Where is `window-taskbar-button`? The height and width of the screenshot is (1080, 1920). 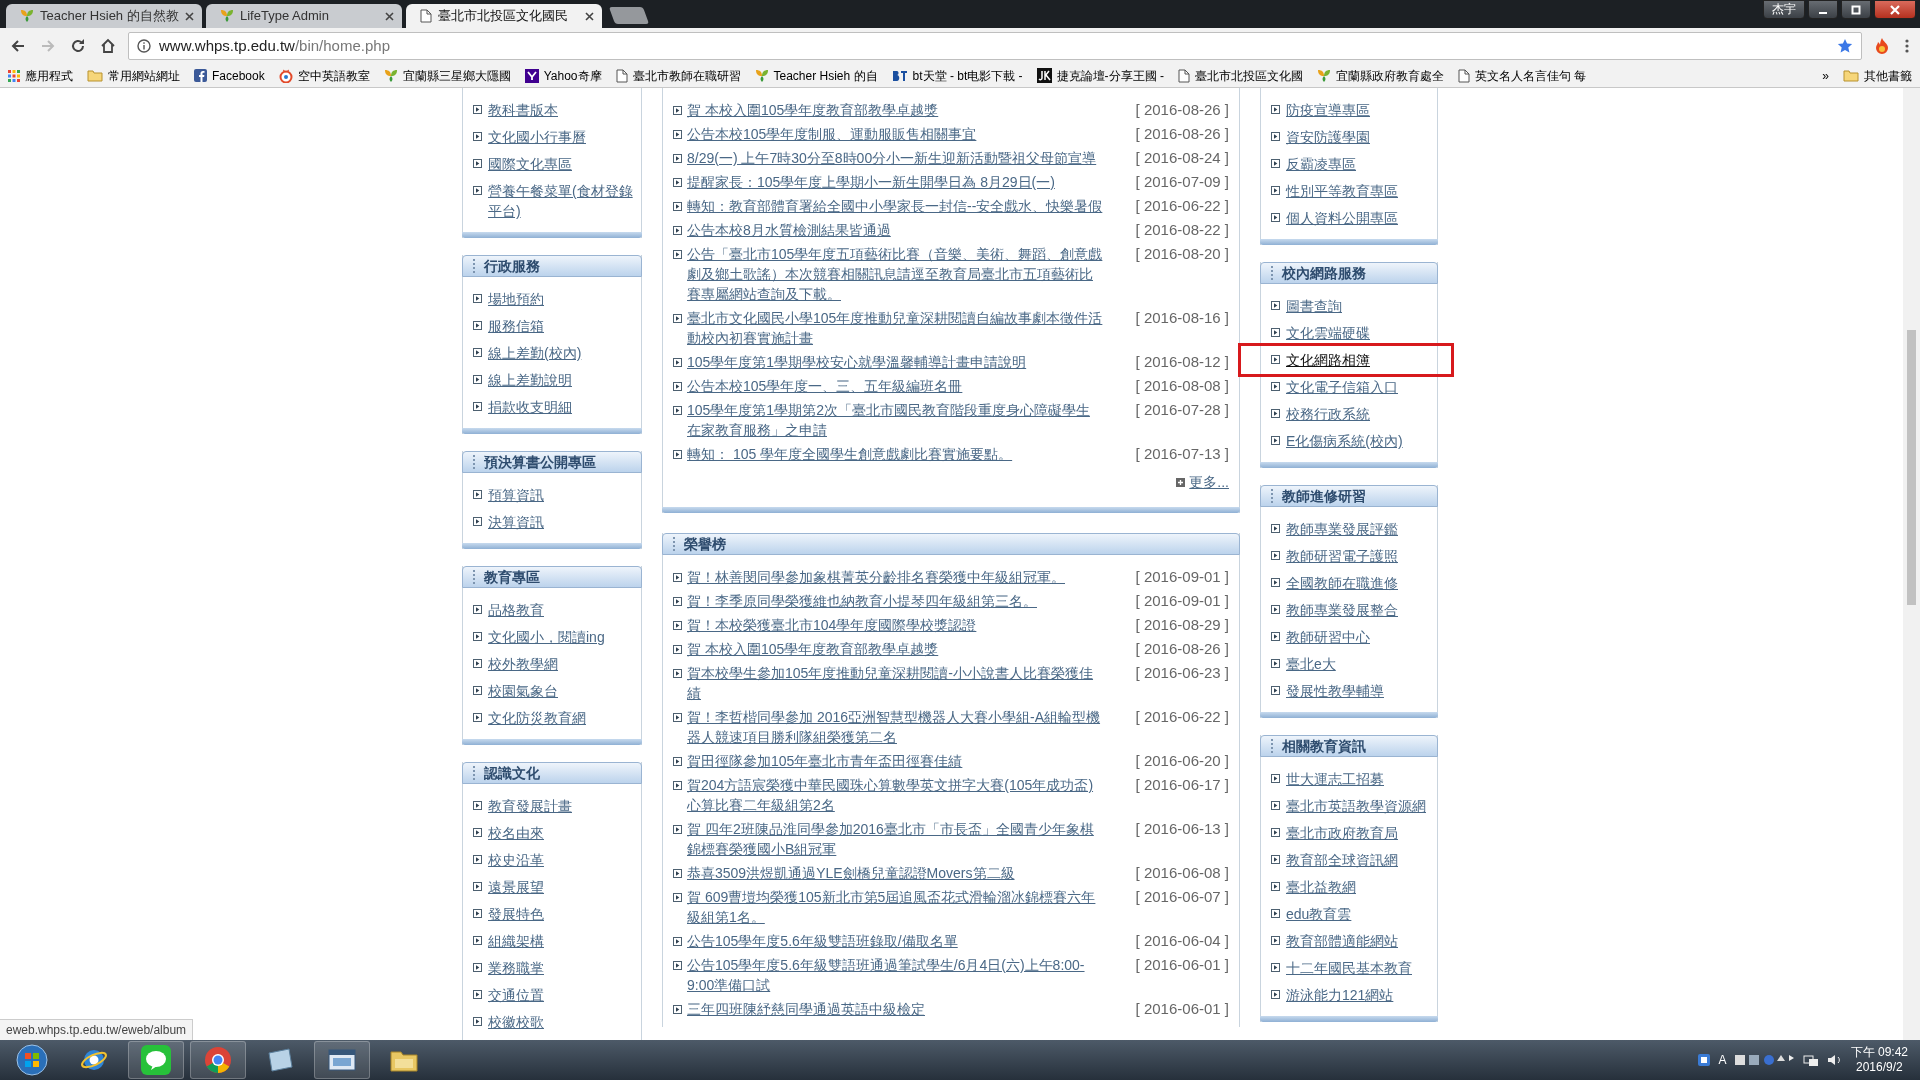
window-taskbar-button is located at coordinates (342, 1060).